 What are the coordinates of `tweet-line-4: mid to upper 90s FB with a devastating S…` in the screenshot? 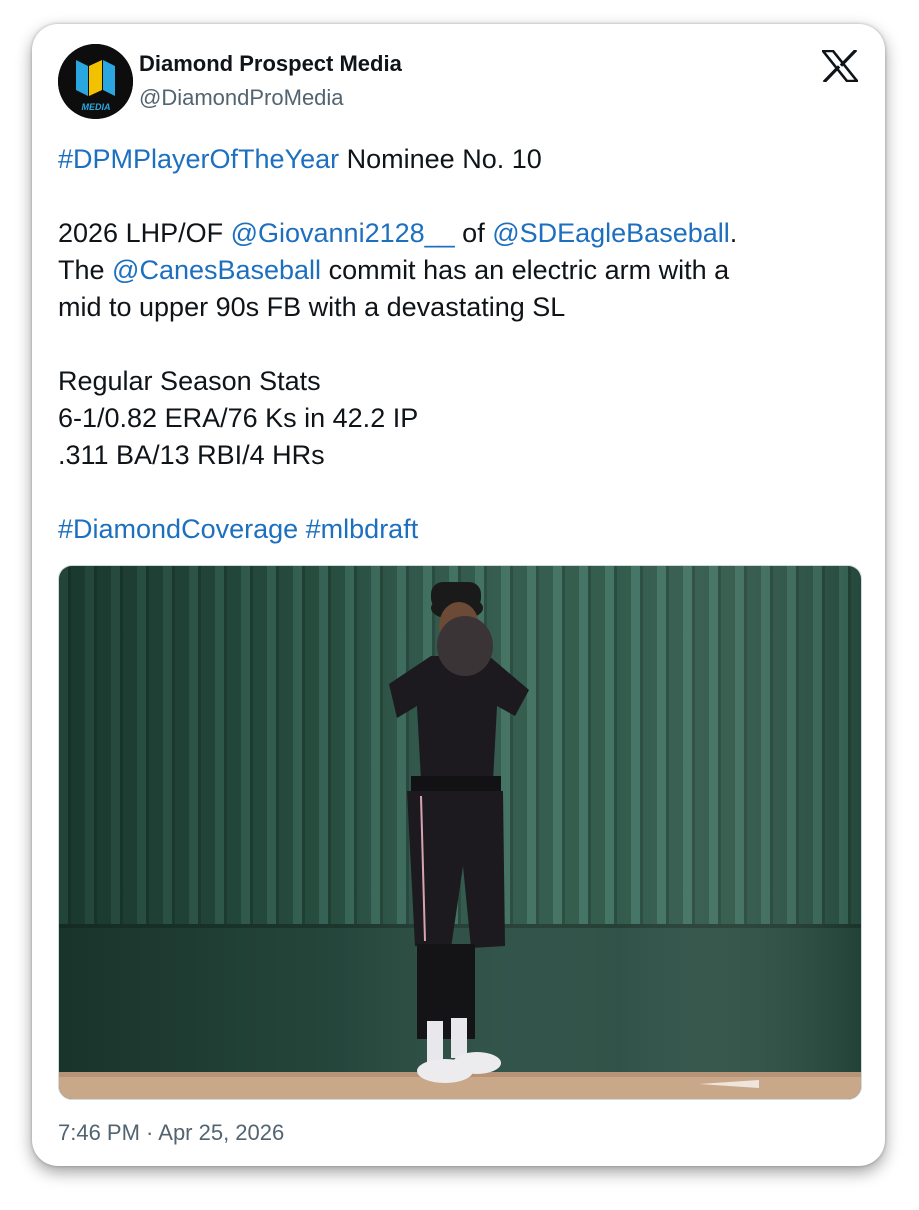 It's located at (312, 307).